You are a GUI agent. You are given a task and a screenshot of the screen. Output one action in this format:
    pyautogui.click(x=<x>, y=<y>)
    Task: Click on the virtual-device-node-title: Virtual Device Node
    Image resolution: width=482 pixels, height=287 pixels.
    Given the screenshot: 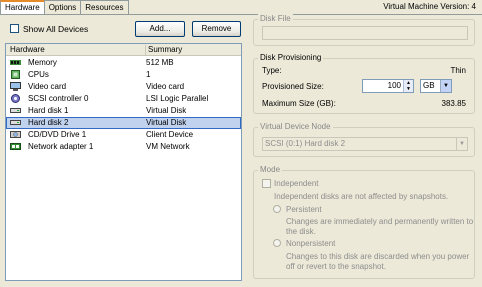 What is the action you would take?
    pyautogui.click(x=295, y=126)
    